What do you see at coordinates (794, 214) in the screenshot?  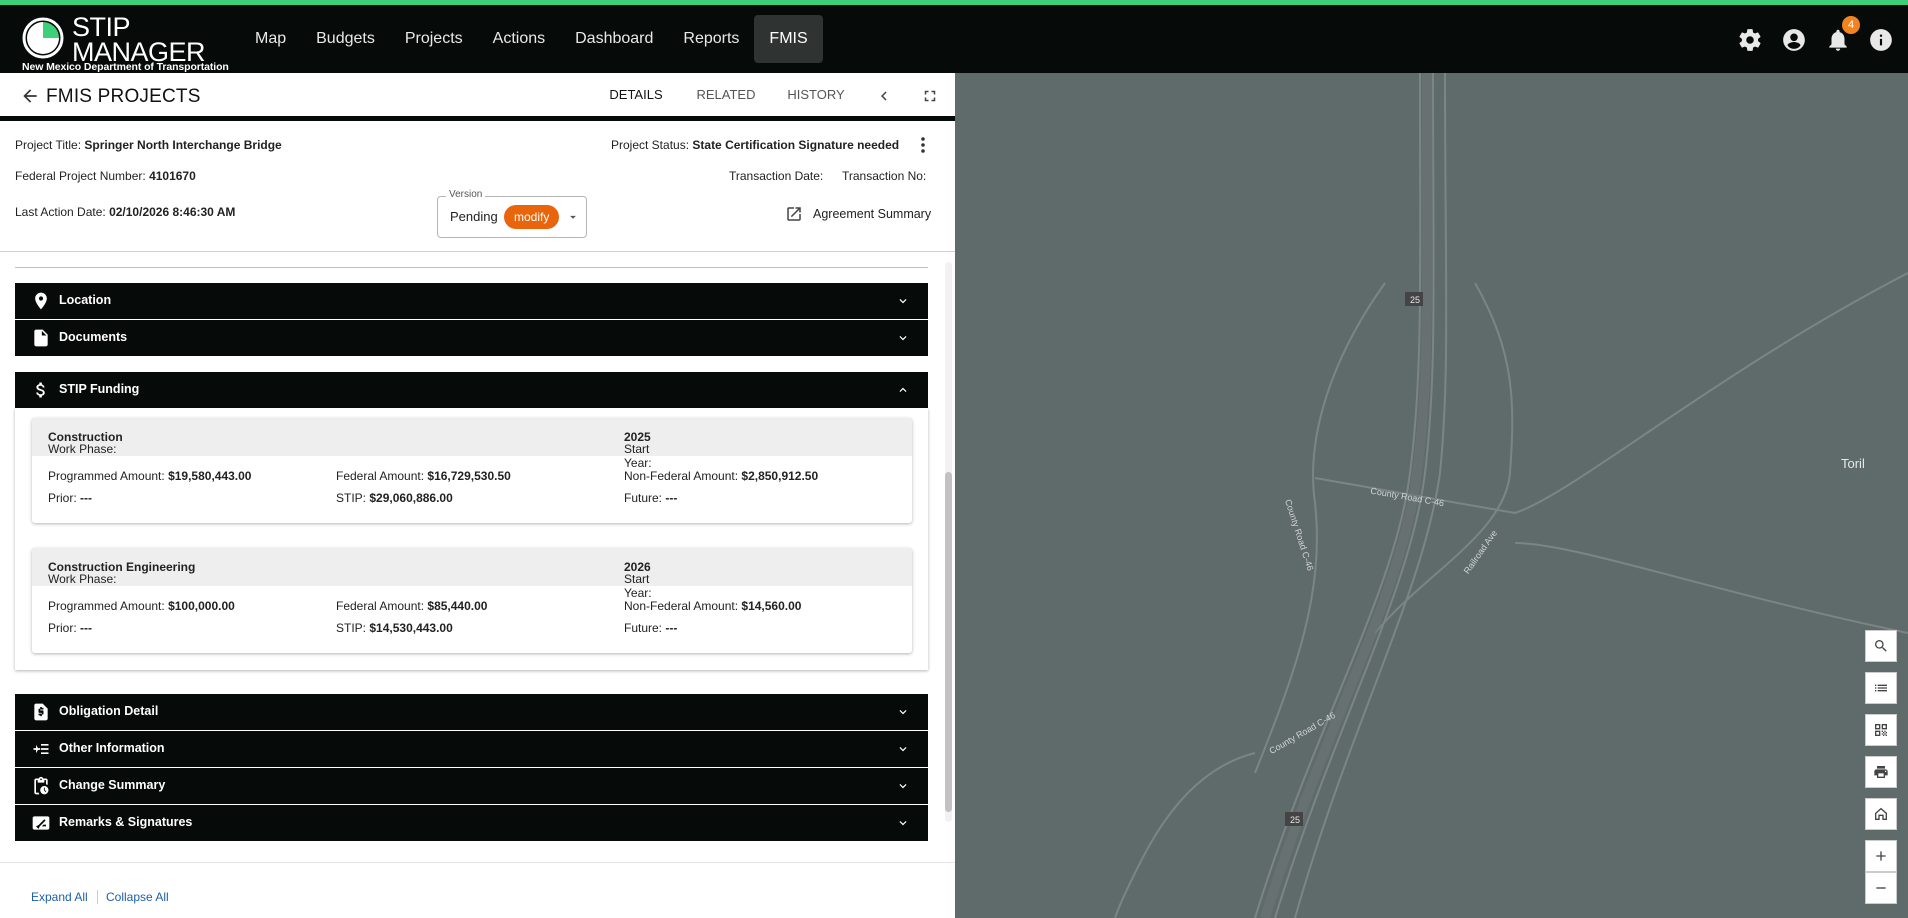 I see `open-external-icon` at bounding box center [794, 214].